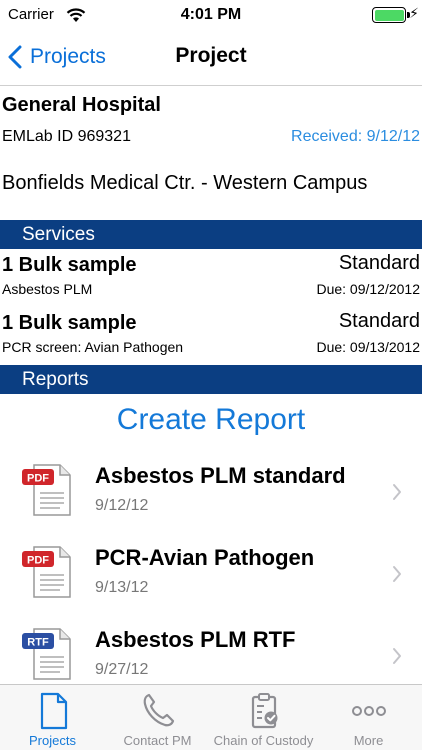 This screenshot has width=422, height=750. I want to click on report-row: PDF Asbestos PLM standard 9/12/12, so click(211, 496).